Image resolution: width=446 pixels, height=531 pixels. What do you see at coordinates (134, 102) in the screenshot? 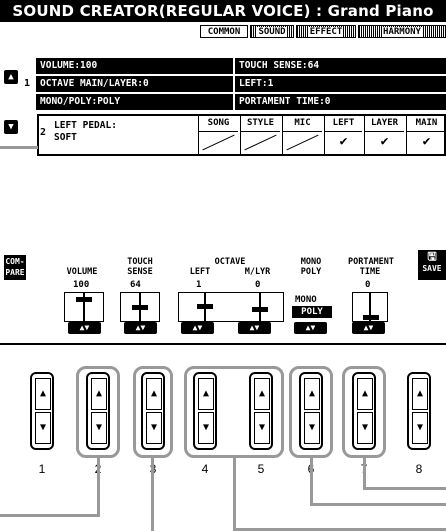
I see `mono-poly-value: MONO/POLY:POLY` at bounding box center [134, 102].